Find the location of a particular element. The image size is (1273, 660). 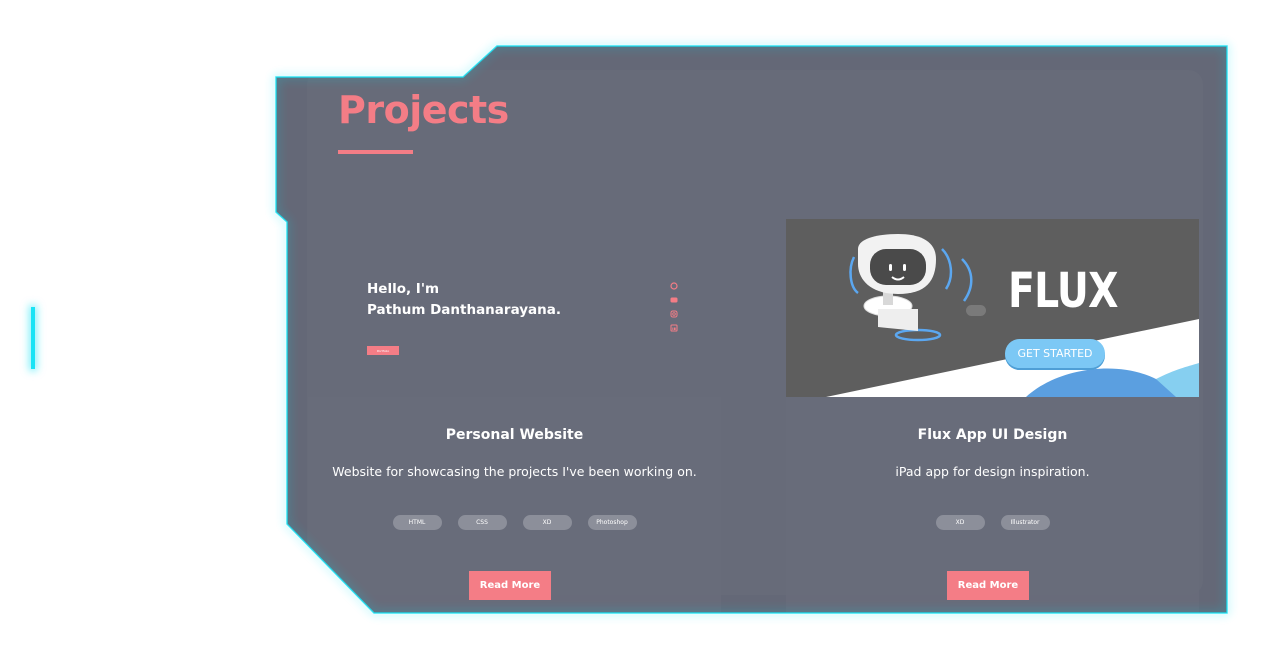

tag-photoshop: Photoshop is located at coordinates (612, 522).